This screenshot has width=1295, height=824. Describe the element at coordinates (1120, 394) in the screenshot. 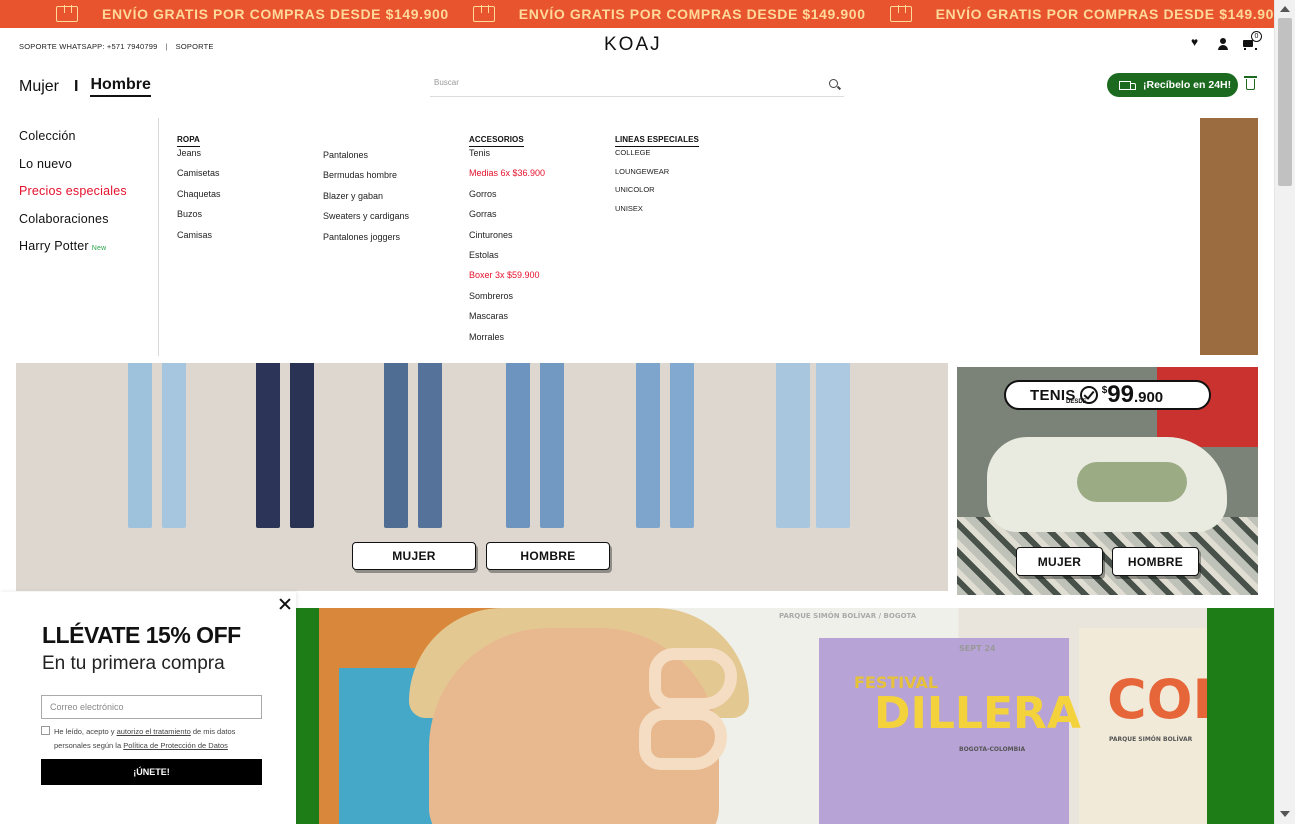

I see `tenis-price: 99` at that location.